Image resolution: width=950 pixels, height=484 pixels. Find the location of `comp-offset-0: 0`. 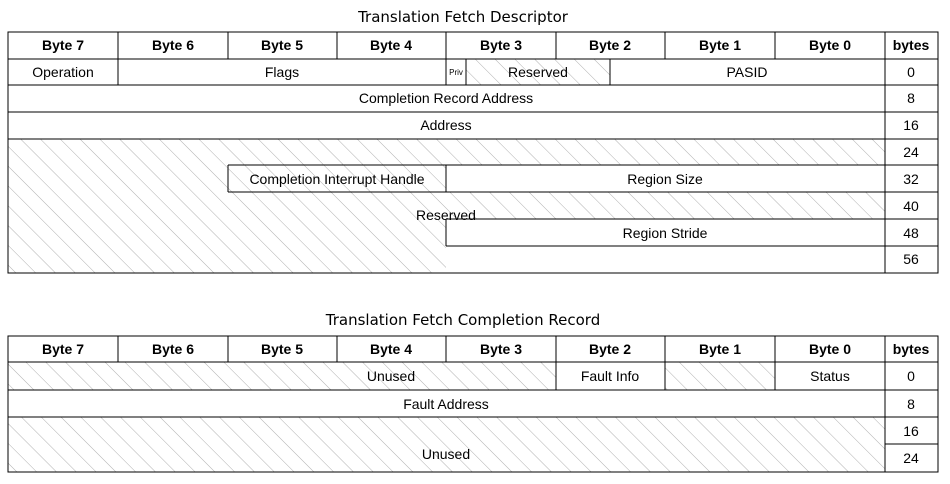

comp-offset-0: 0 is located at coordinates (911, 376).